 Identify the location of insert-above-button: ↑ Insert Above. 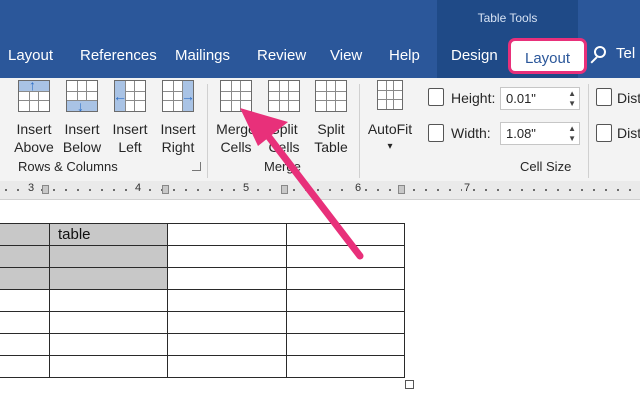
(34, 117).